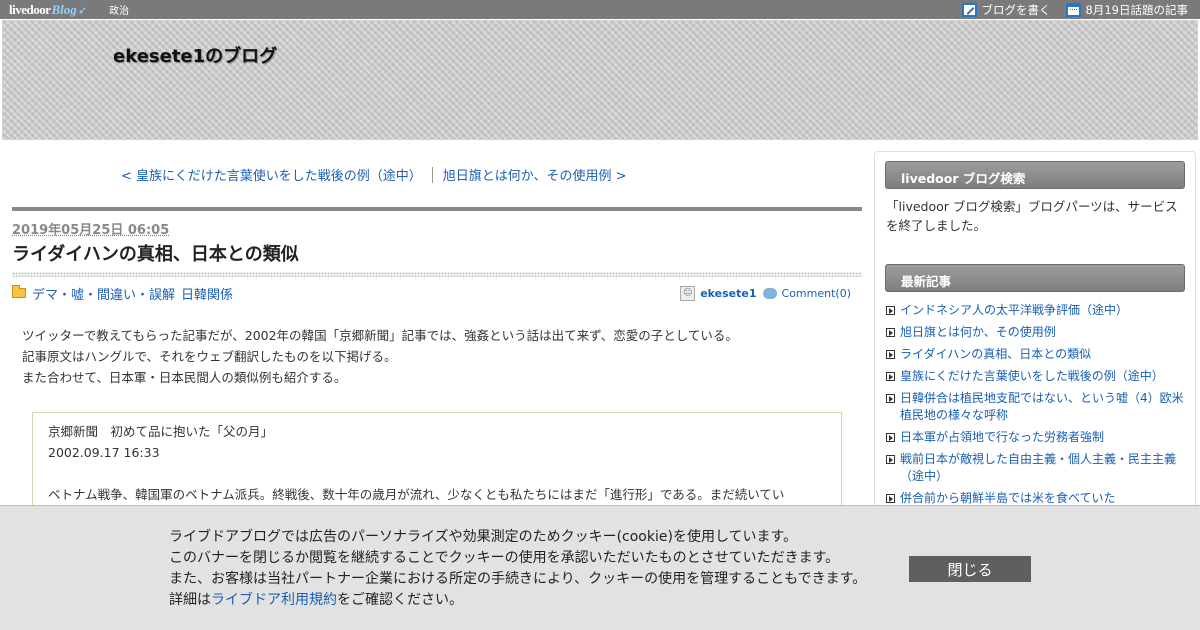  Describe the element at coordinates (155, 254) in the screenshot. I see `article-title: ライダイハンの真相、日本との類似` at that location.